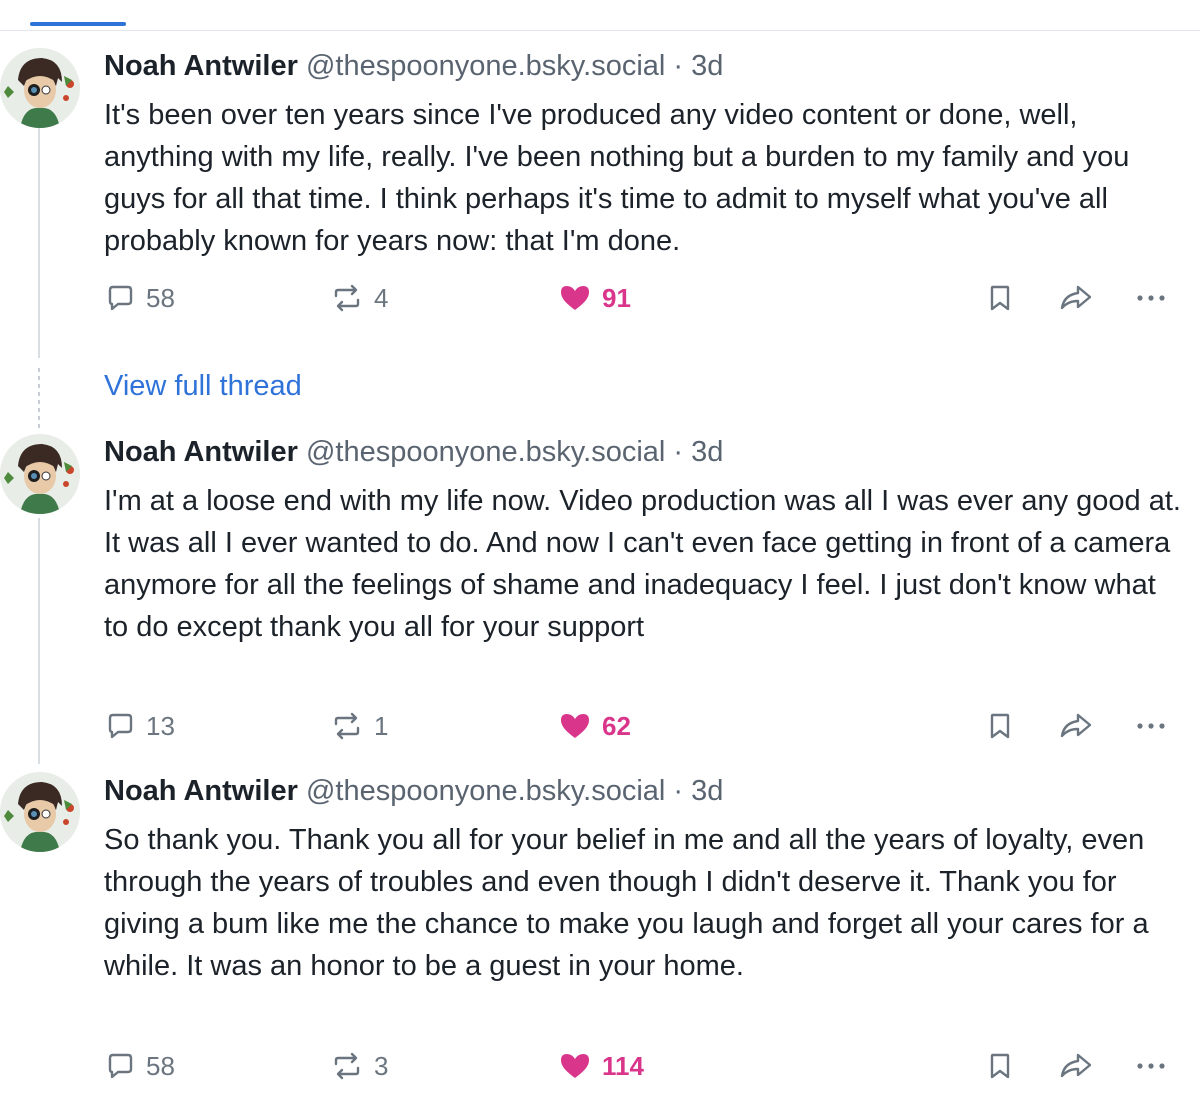 The image size is (1200, 1094). Describe the element at coordinates (203, 386) in the screenshot. I see `view-full-thread-link: View full thread` at that location.